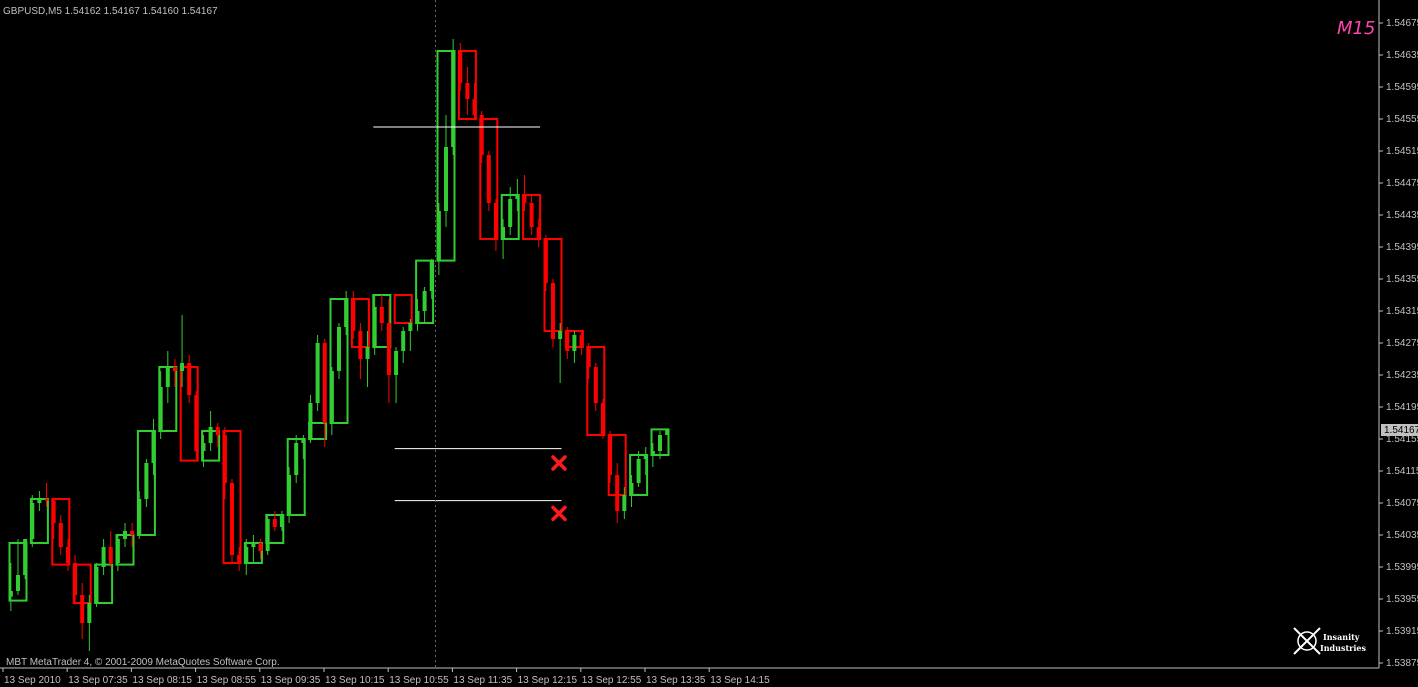 This screenshot has width=1418, height=687. What do you see at coordinates (1341, 637) in the screenshot?
I see `logo-line-1: Insanity` at bounding box center [1341, 637].